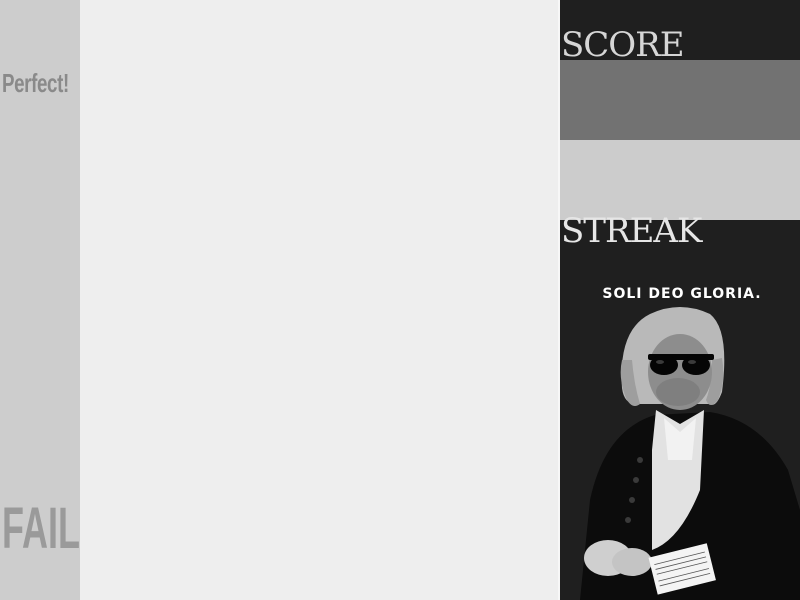 The width and height of the screenshot is (800, 600). What do you see at coordinates (40, 300) in the screenshot?
I see `accuracy-meter: Perfect! FAIL` at bounding box center [40, 300].